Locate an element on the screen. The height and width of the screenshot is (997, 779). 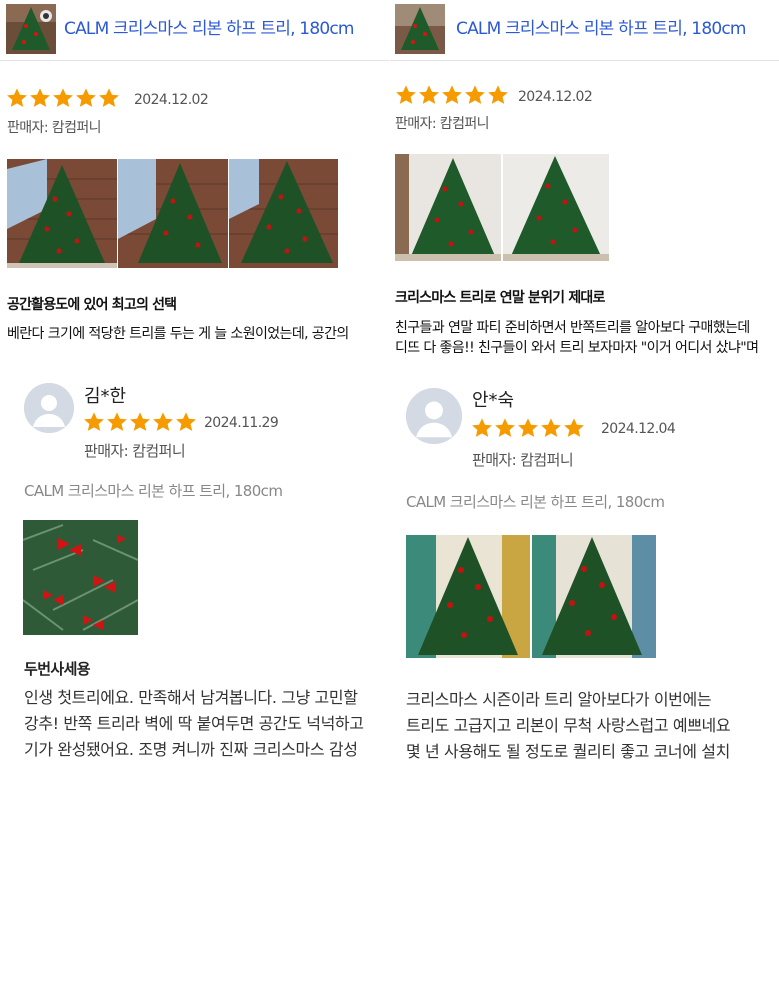
reviewer-name: 김*한 is located at coordinates (105, 396).